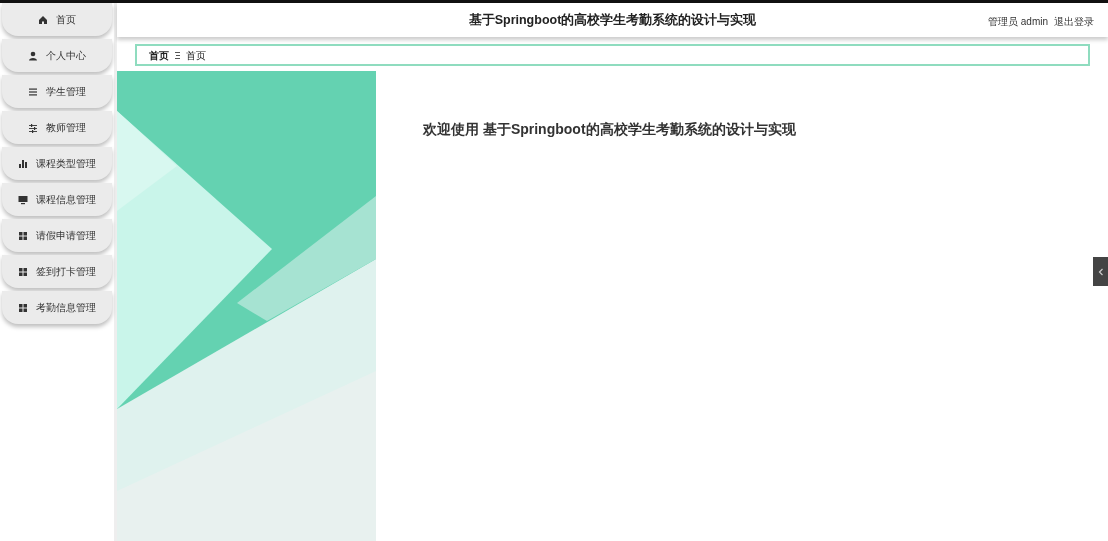  I want to click on menu-item: 教师管理, so click(57, 127).